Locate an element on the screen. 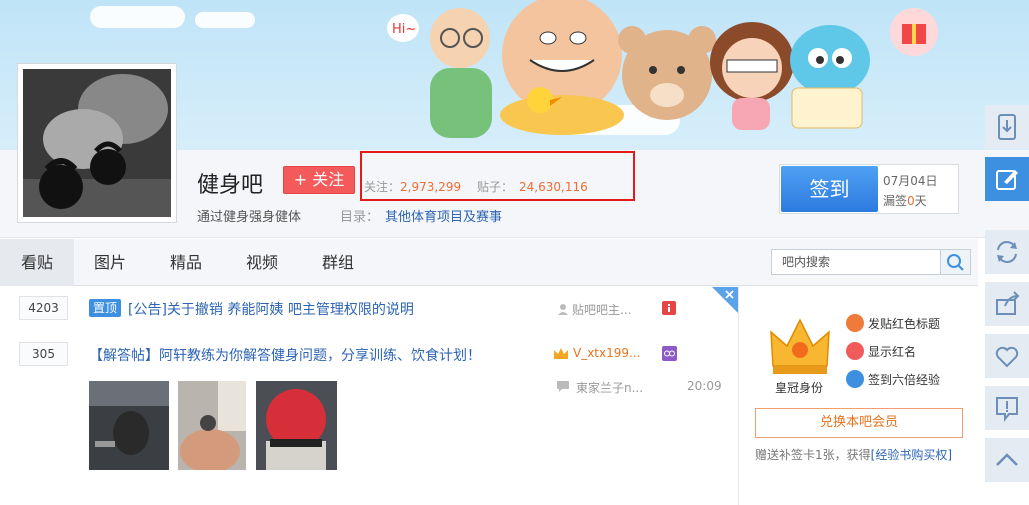 The image size is (1029, 505). author-user-icon is located at coordinates (563, 309).